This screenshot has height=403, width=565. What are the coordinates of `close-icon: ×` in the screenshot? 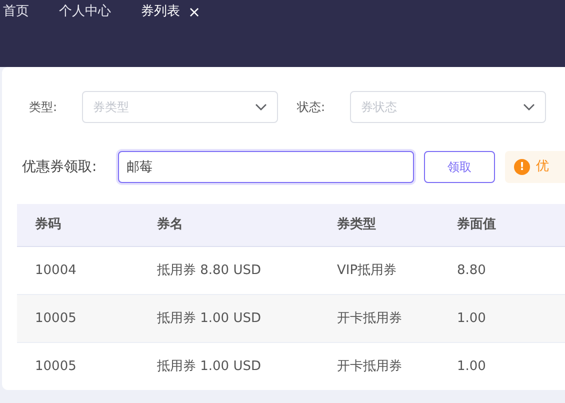 It's located at (194, 12).